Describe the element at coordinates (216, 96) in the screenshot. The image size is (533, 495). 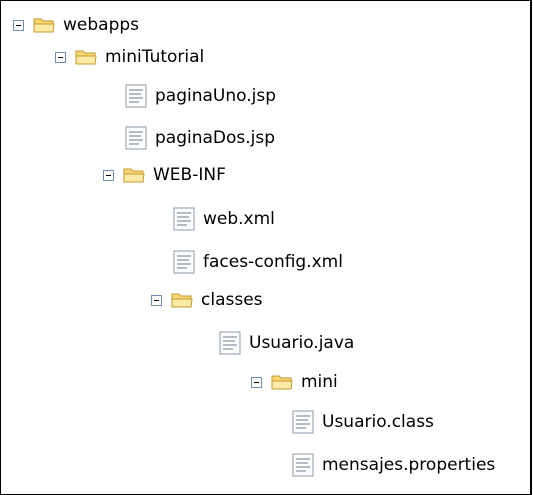
I see `tree-node-label: paginaUno.jsp` at that location.